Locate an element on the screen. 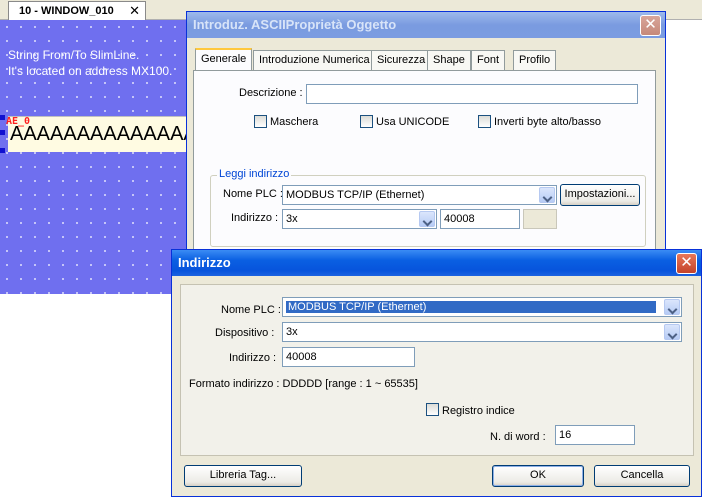  tab-introduzione-numerica: Introduzione Numerica is located at coordinates (314, 60).